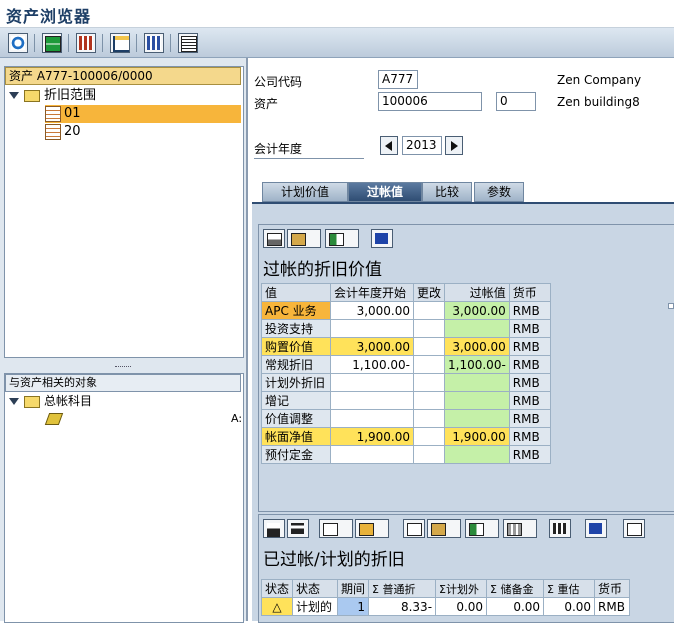  What do you see at coordinates (372, 292) in the screenshot?
I see `column-header: 会计年度开始` at bounding box center [372, 292].